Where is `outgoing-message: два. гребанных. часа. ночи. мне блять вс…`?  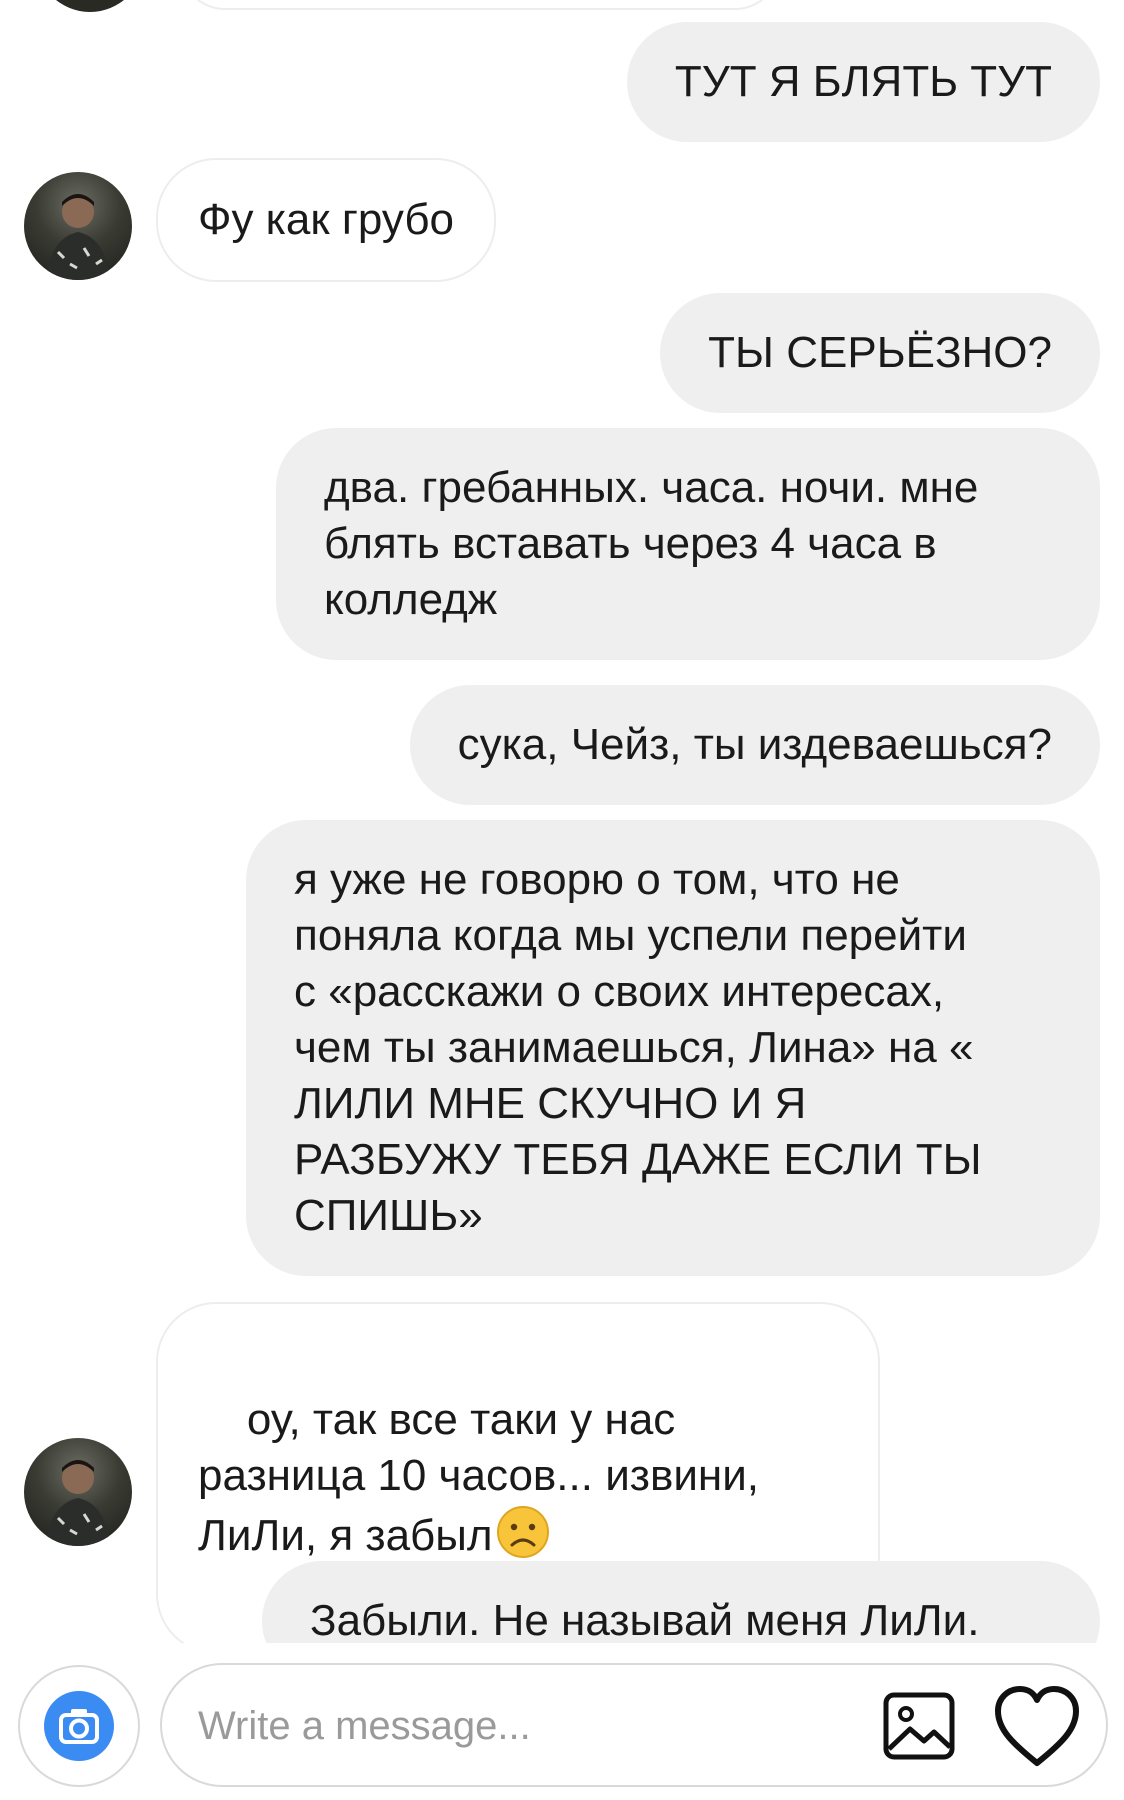
outgoing-message: два. гребанных. часа. ночи. мне блять вс… is located at coordinates (688, 544).